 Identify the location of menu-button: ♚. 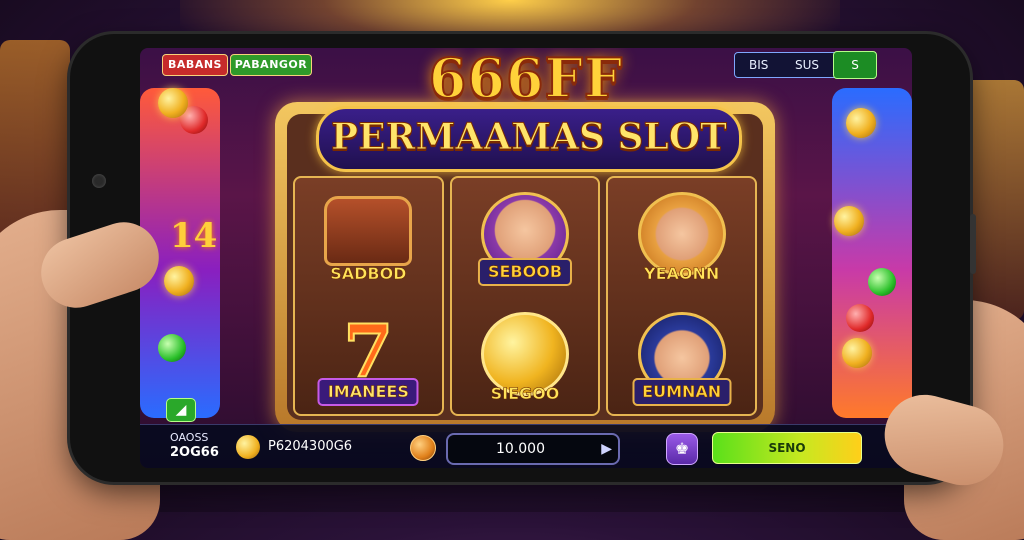
(682, 449).